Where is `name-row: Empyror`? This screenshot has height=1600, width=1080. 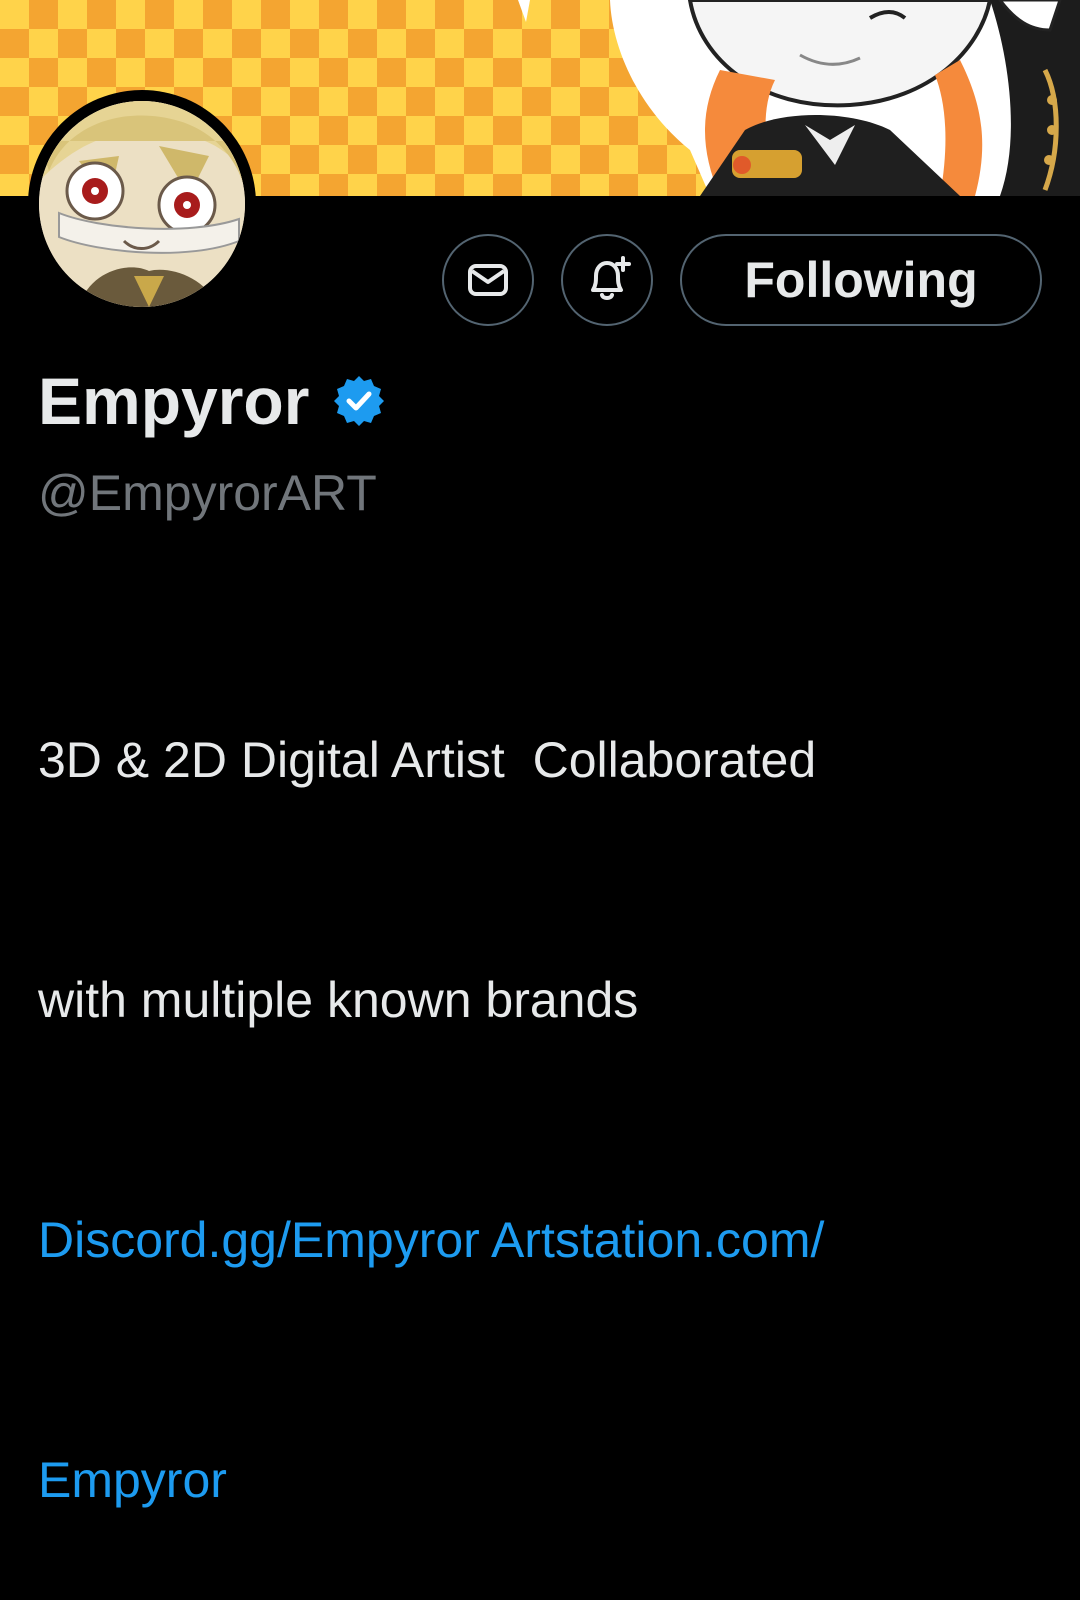 name-row: Empyror is located at coordinates (212, 401).